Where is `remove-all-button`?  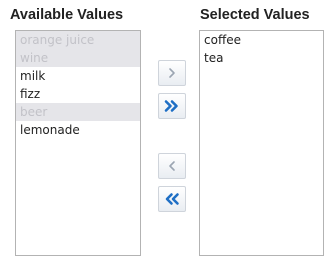
remove-all-button is located at coordinates (172, 199).